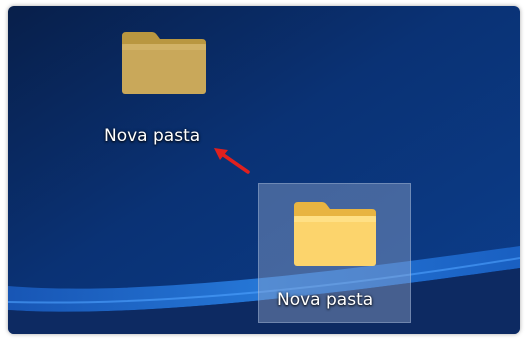  I want to click on desktop-item-folder-original: Nova pasta, so click(160, 89).